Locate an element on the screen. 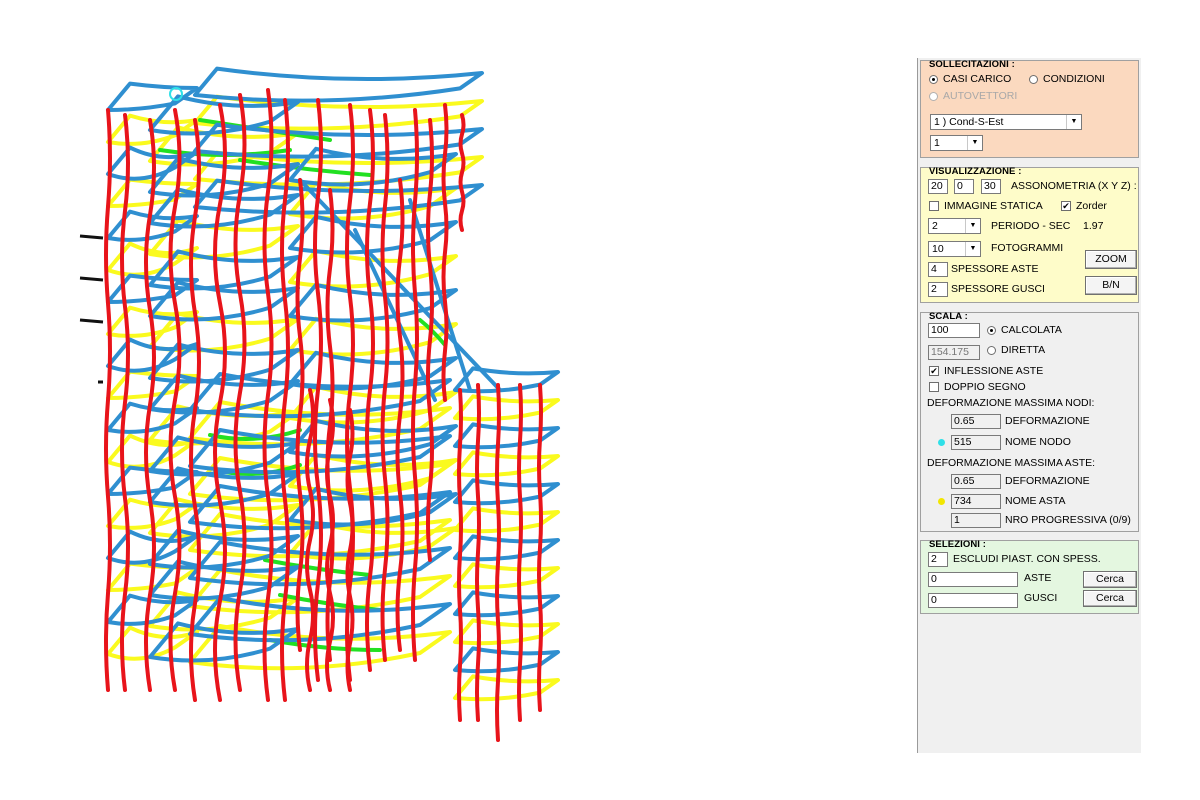 This screenshot has height=800, width=1200. slab-edge is located at coordinates (506, 688).